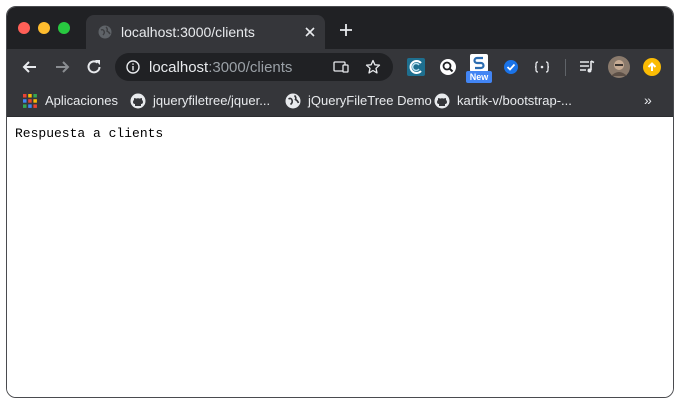 This screenshot has height=402, width=680. What do you see at coordinates (44, 28) in the screenshot?
I see `minimize-window-button` at bounding box center [44, 28].